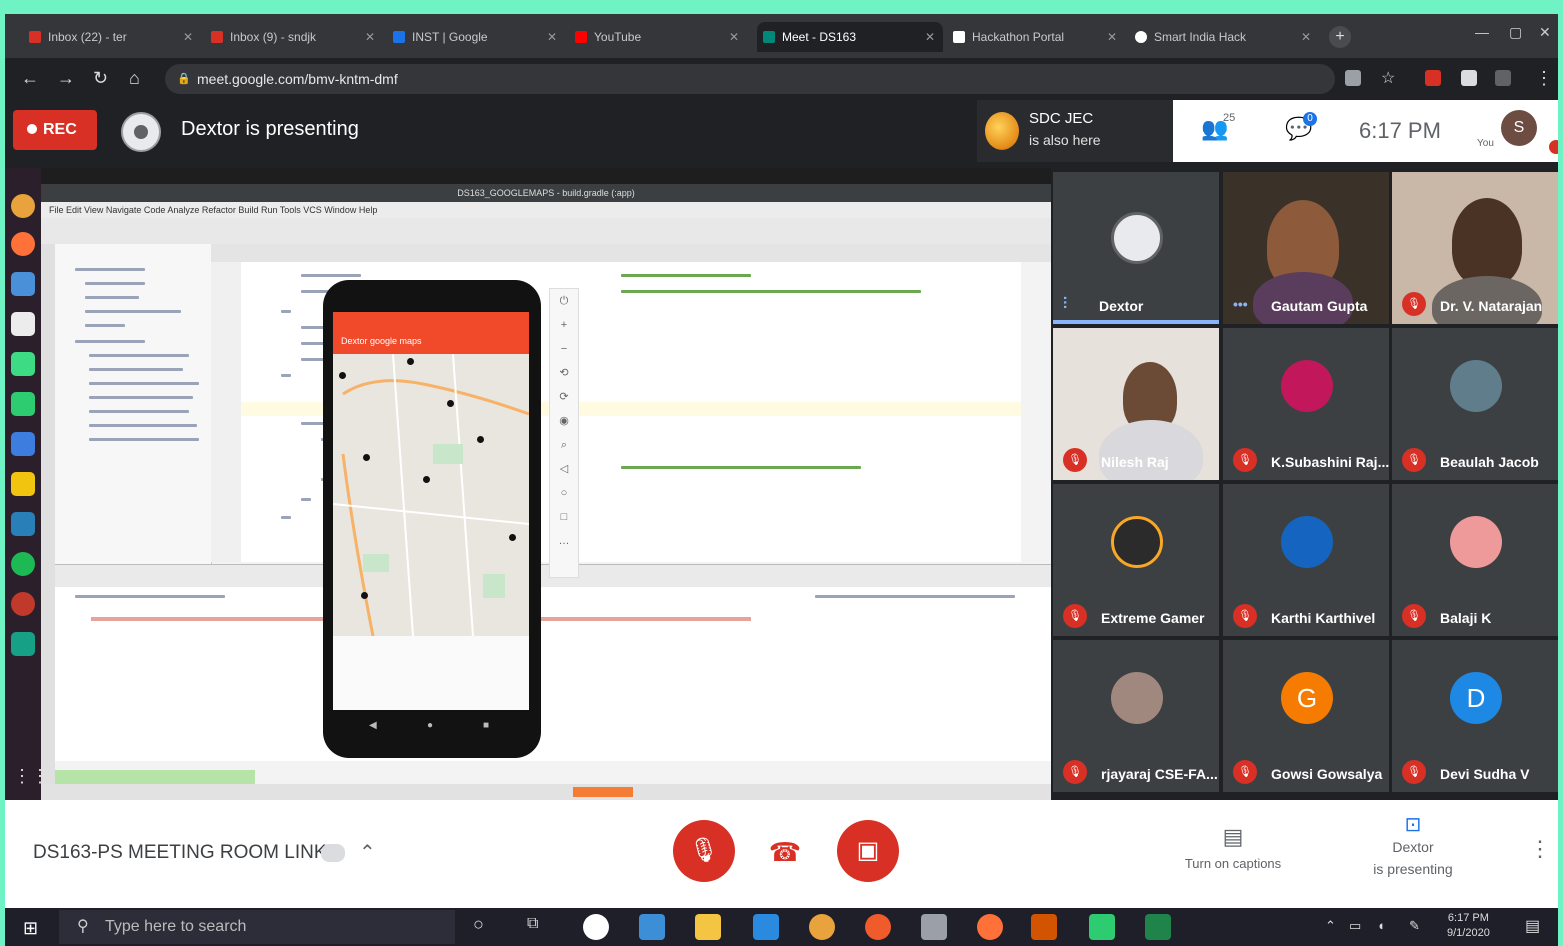  Describe the element at coordinates (30, 928) in the screenshot. I see `windows-start-icon: ⊞` at that location.